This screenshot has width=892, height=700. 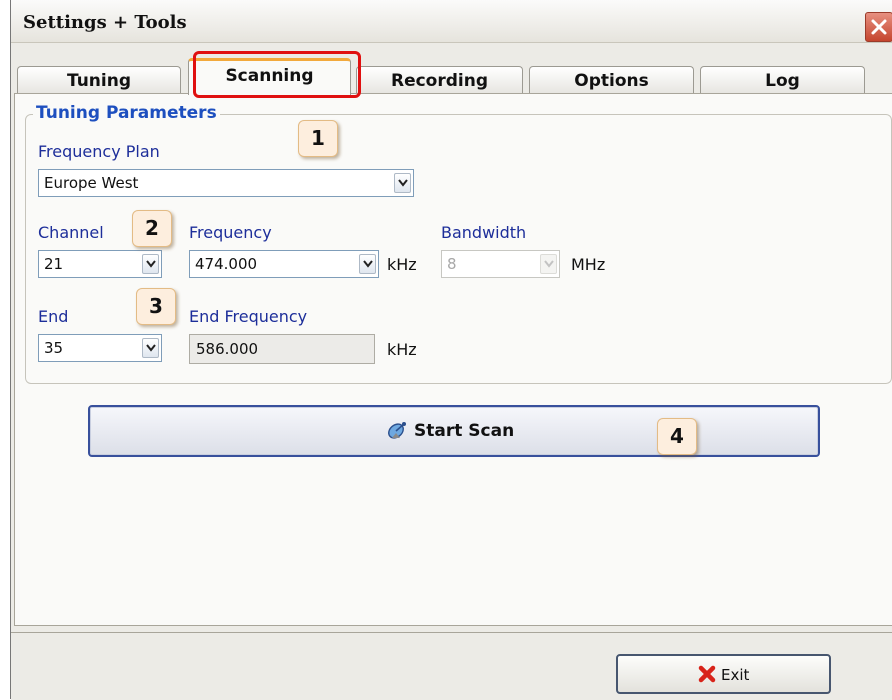 I want to click on frequency-unit: kHz, so click(x=402, y=264).